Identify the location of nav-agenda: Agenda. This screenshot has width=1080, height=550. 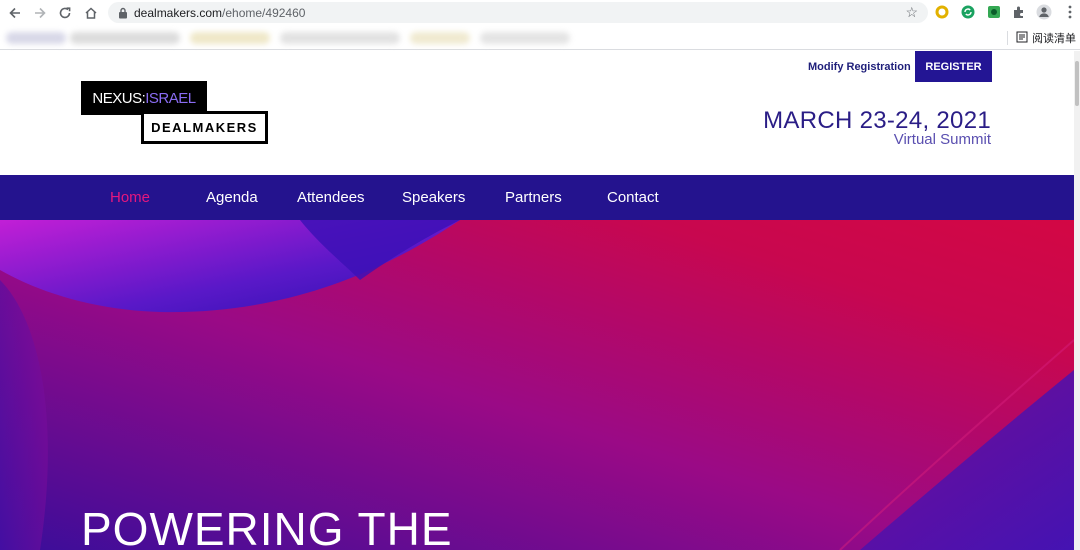
(232, 197).